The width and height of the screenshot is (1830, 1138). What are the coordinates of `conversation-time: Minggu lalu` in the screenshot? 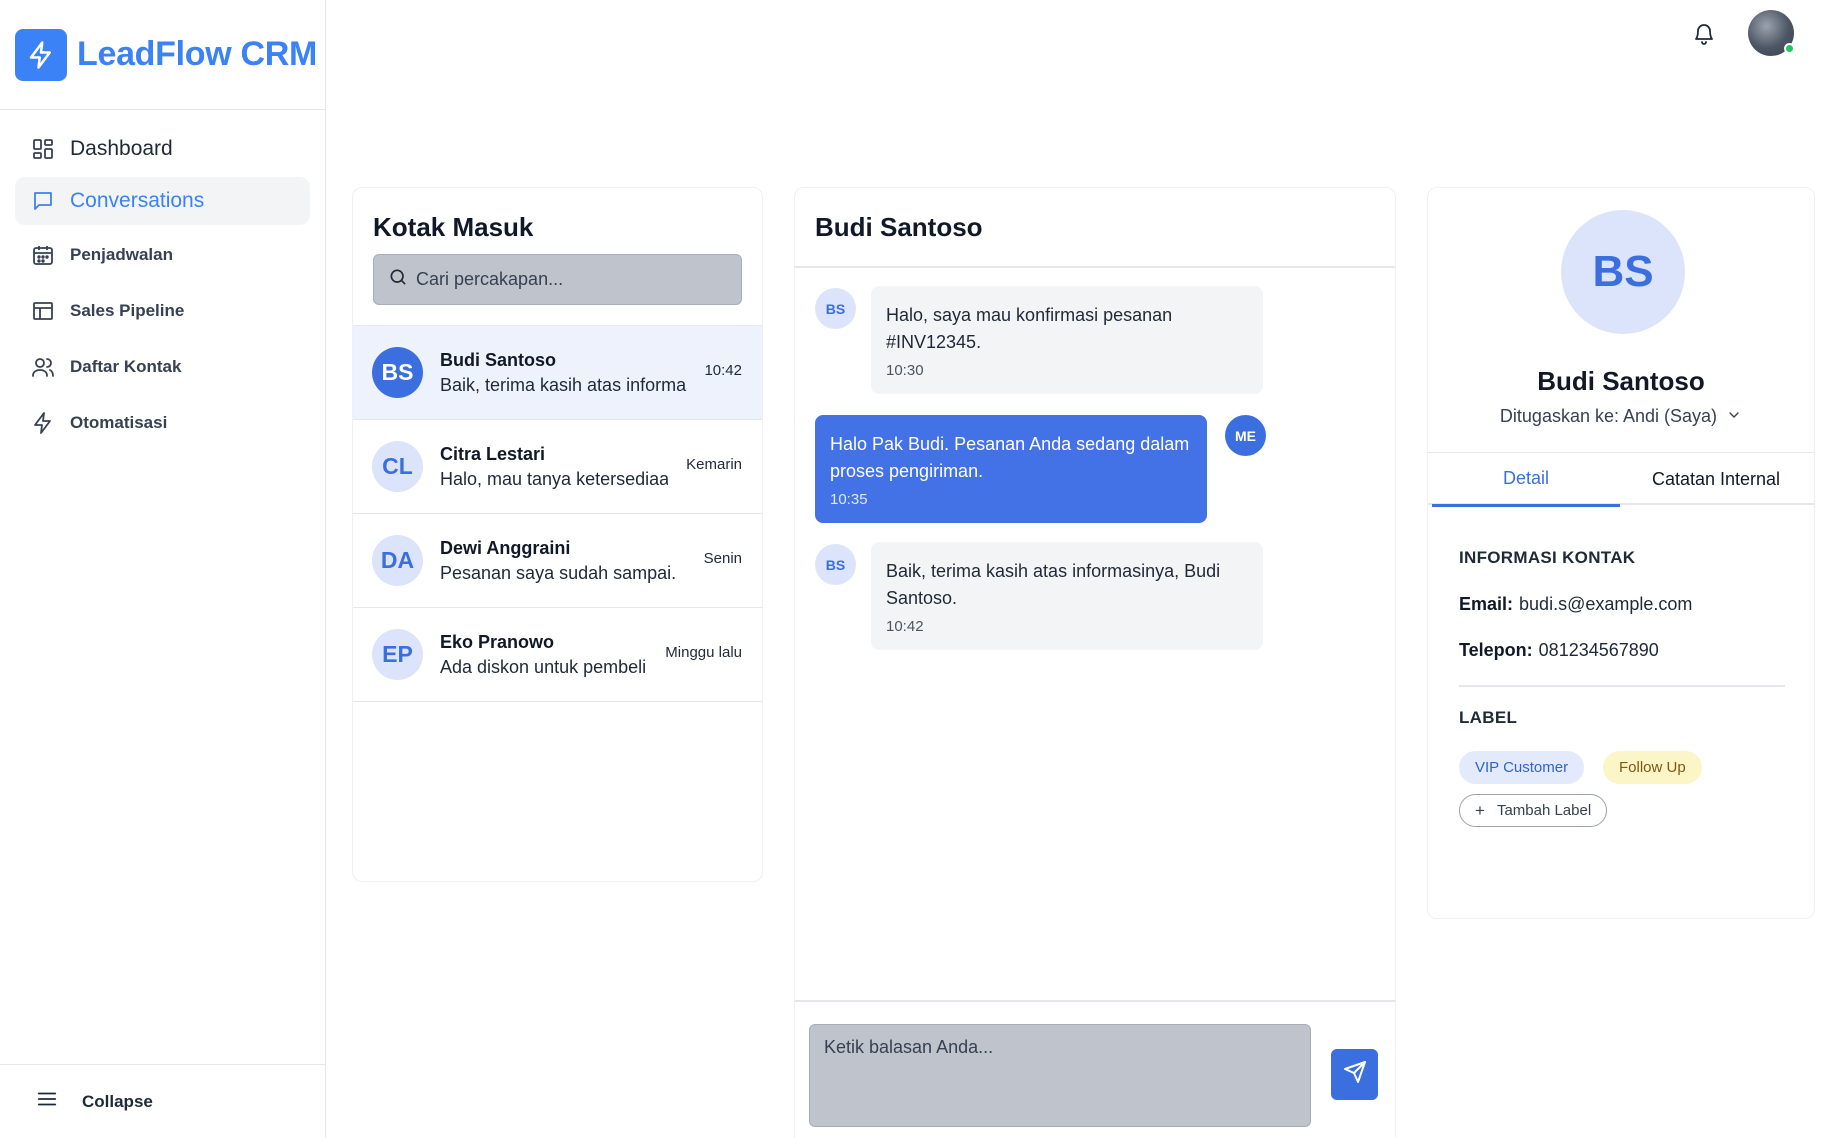 It's located at (703, 652).